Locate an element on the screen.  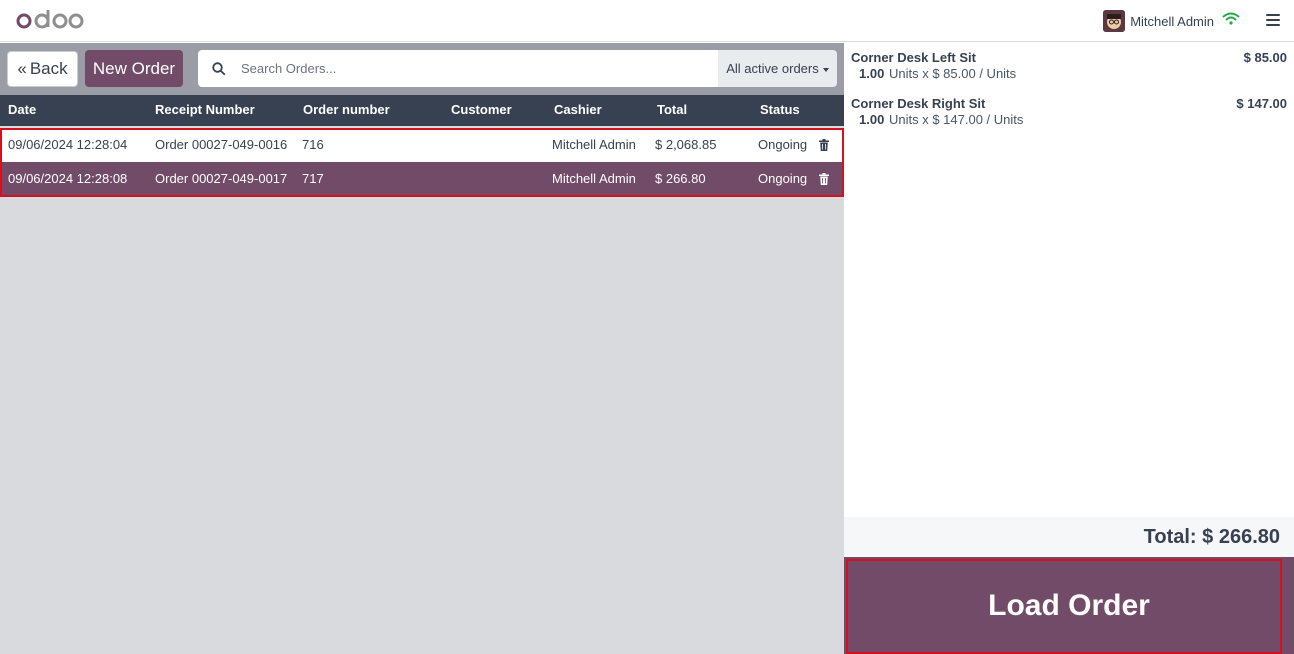
filter-label: All active orders is located at coordinates (772, 68).